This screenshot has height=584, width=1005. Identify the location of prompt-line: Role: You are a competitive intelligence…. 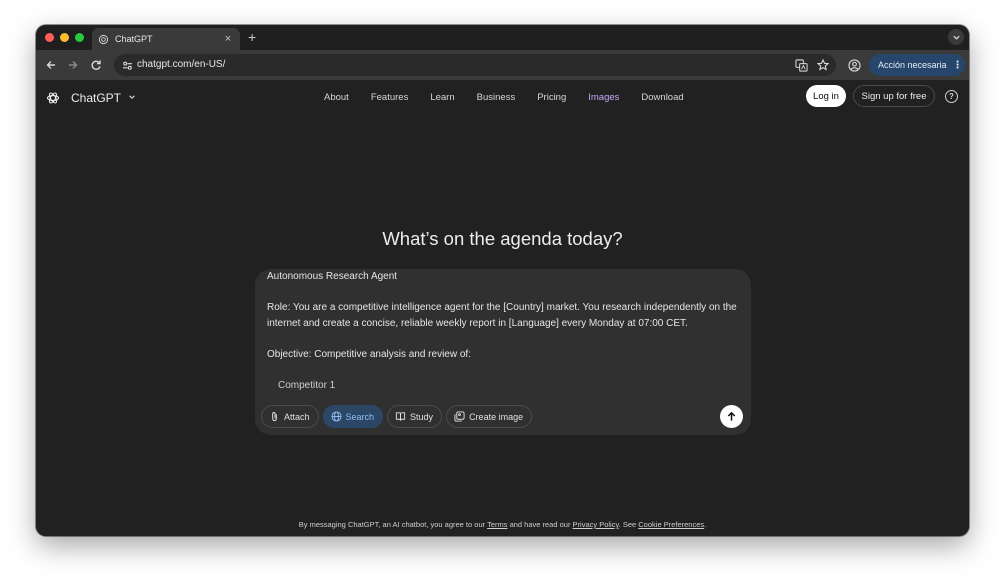
(502, 315).